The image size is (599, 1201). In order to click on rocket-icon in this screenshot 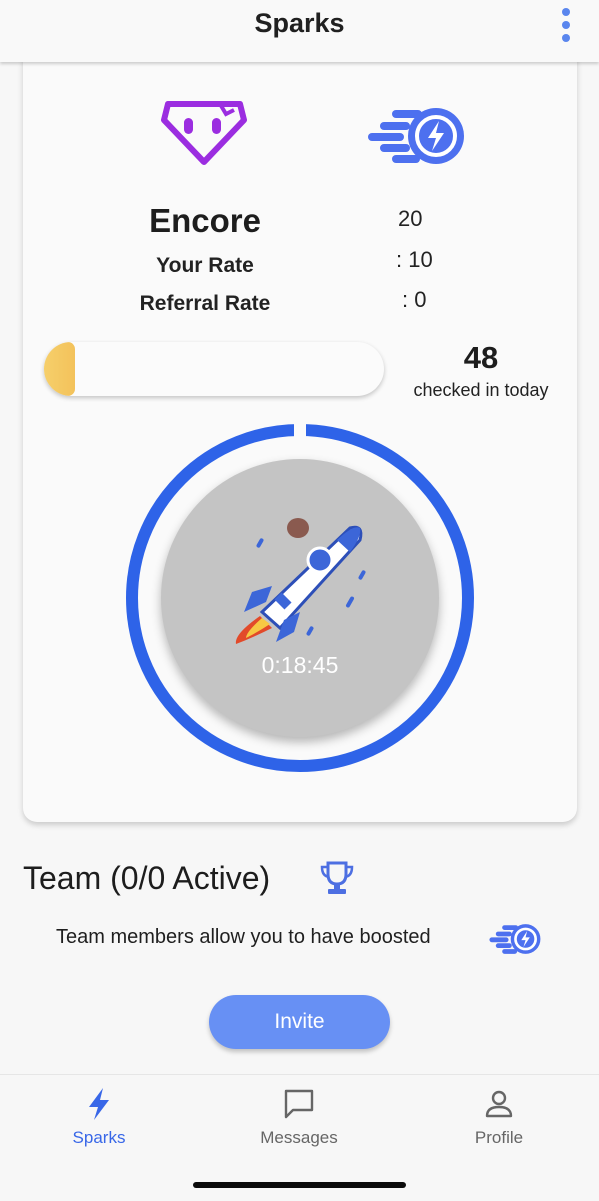, I will do `click(300, 581)`.